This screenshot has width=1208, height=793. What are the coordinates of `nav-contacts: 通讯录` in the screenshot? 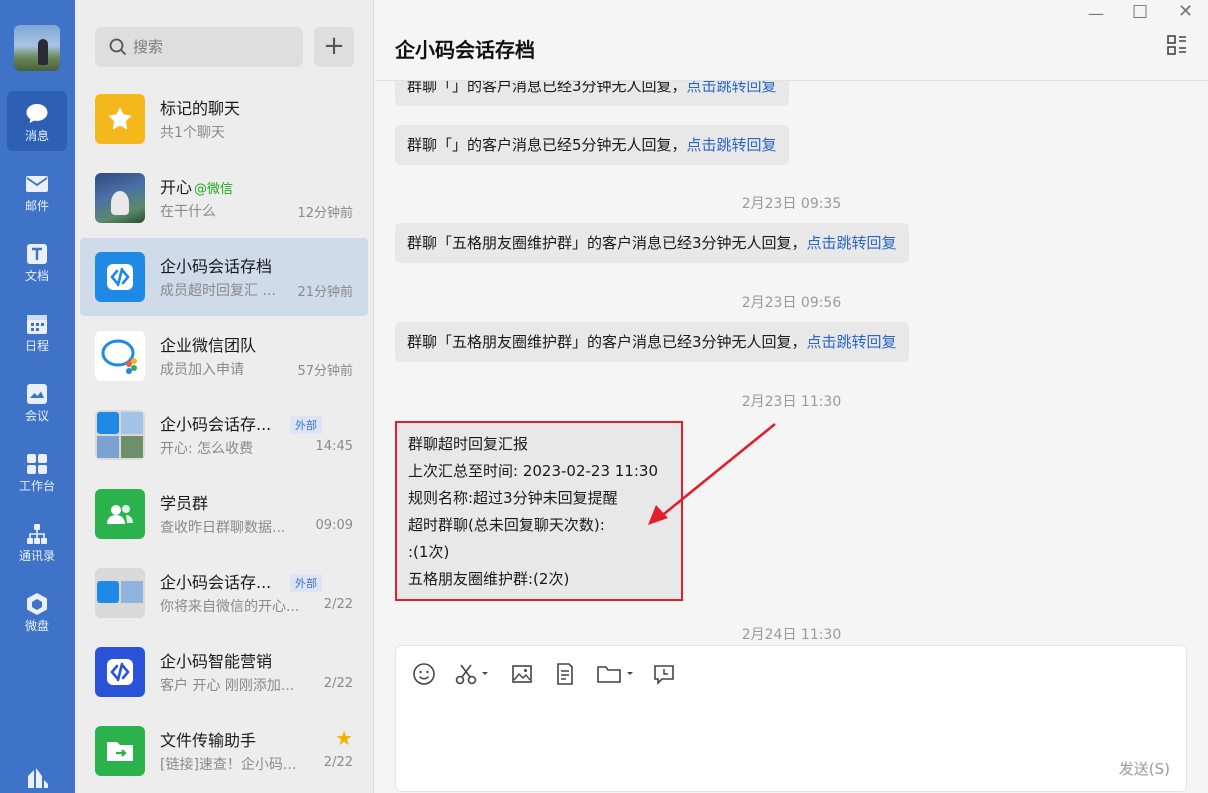 It's located at (37, 541).